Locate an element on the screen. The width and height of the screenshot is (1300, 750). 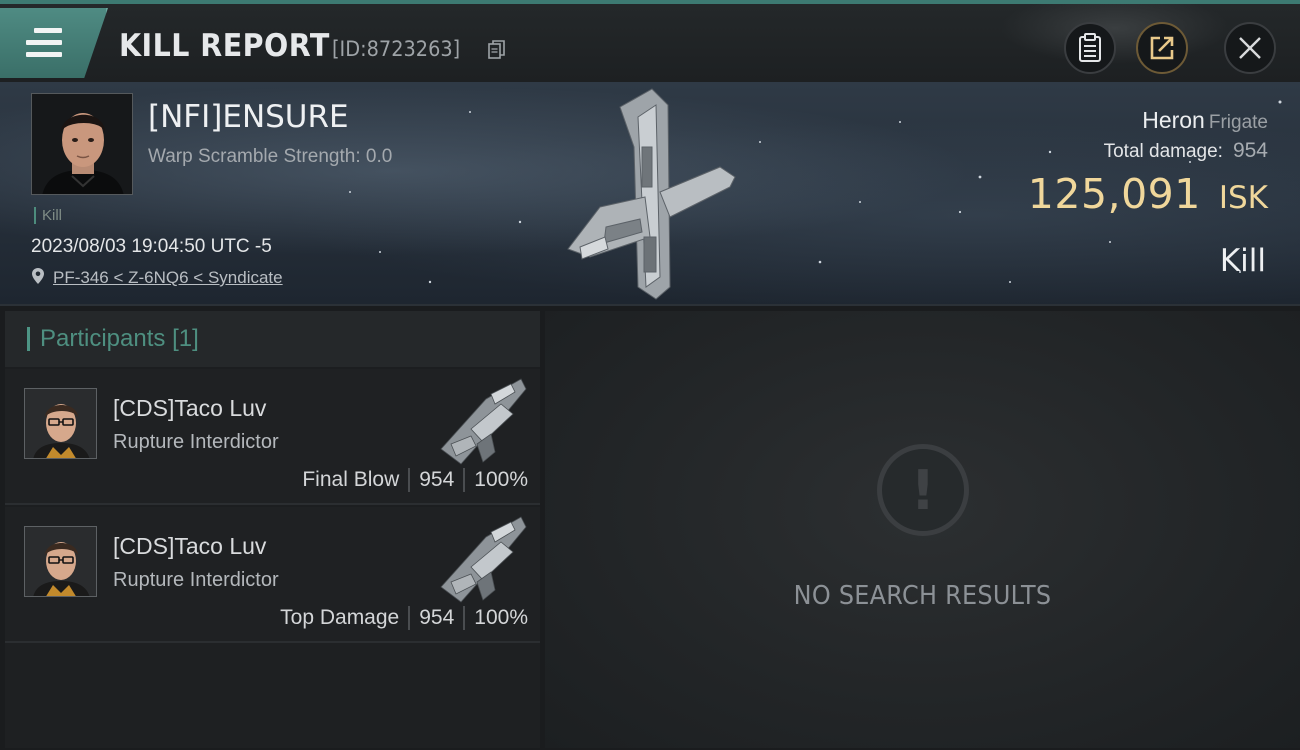
participant-stats: Final Blow 954 100% is located at coordinates (415, 480).